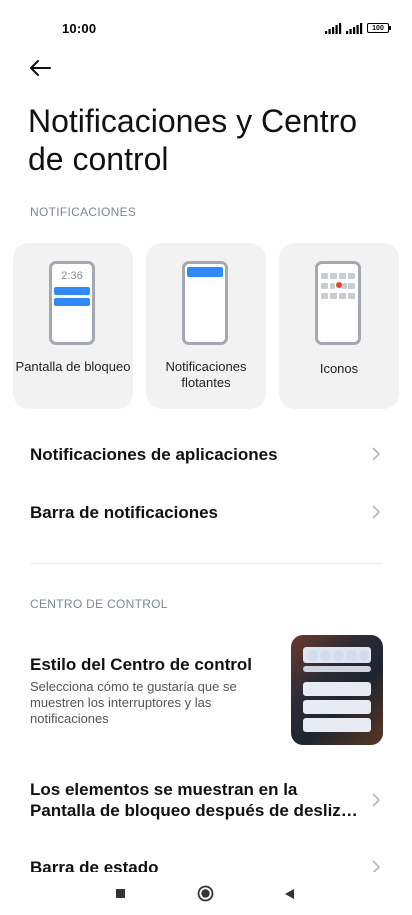 The image size is (412, 915). What do you see at coordinates (83, 212) in the screenshot?
I see `section-label-notifications: NOTIFICACIONES` at bounding box center [83, 212].